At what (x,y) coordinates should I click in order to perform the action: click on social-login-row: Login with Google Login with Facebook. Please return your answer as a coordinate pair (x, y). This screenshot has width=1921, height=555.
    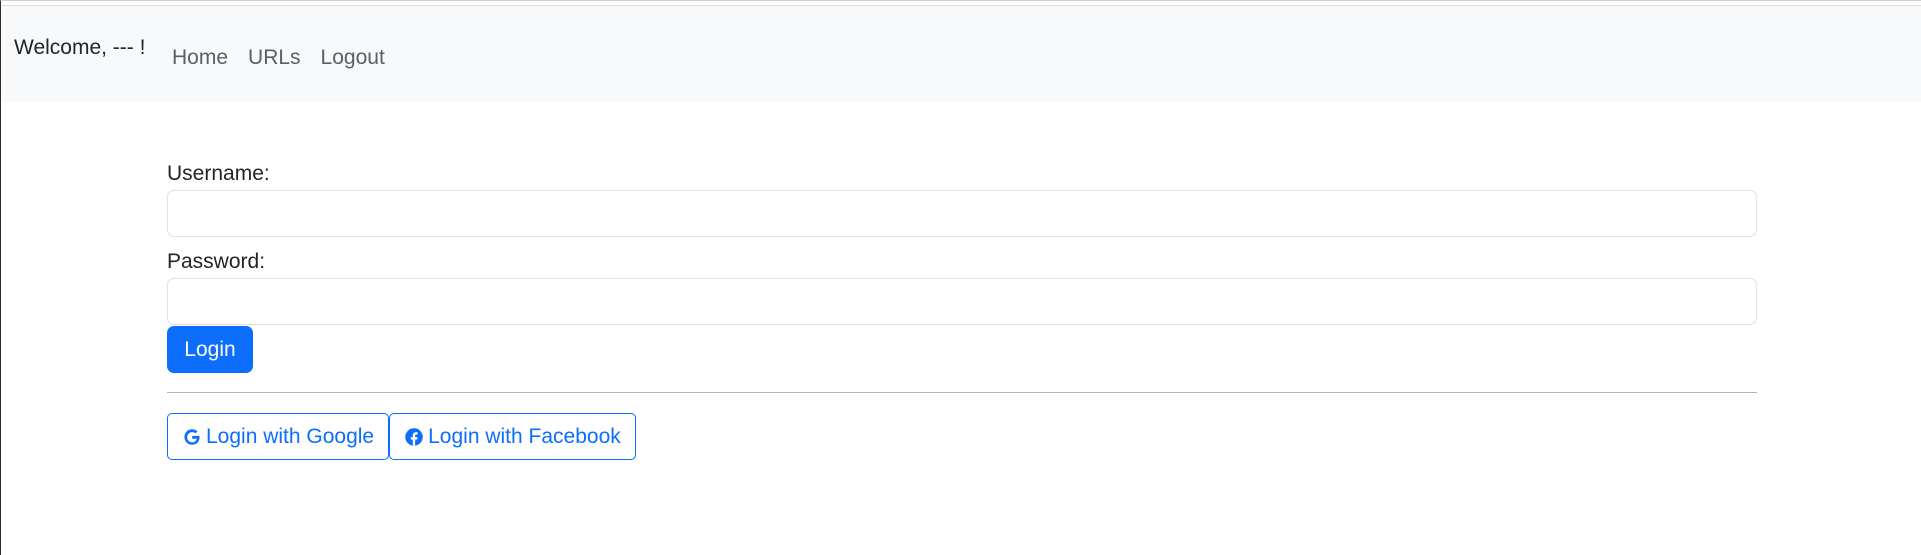
    Looking at the image, I should click on (962, 436).